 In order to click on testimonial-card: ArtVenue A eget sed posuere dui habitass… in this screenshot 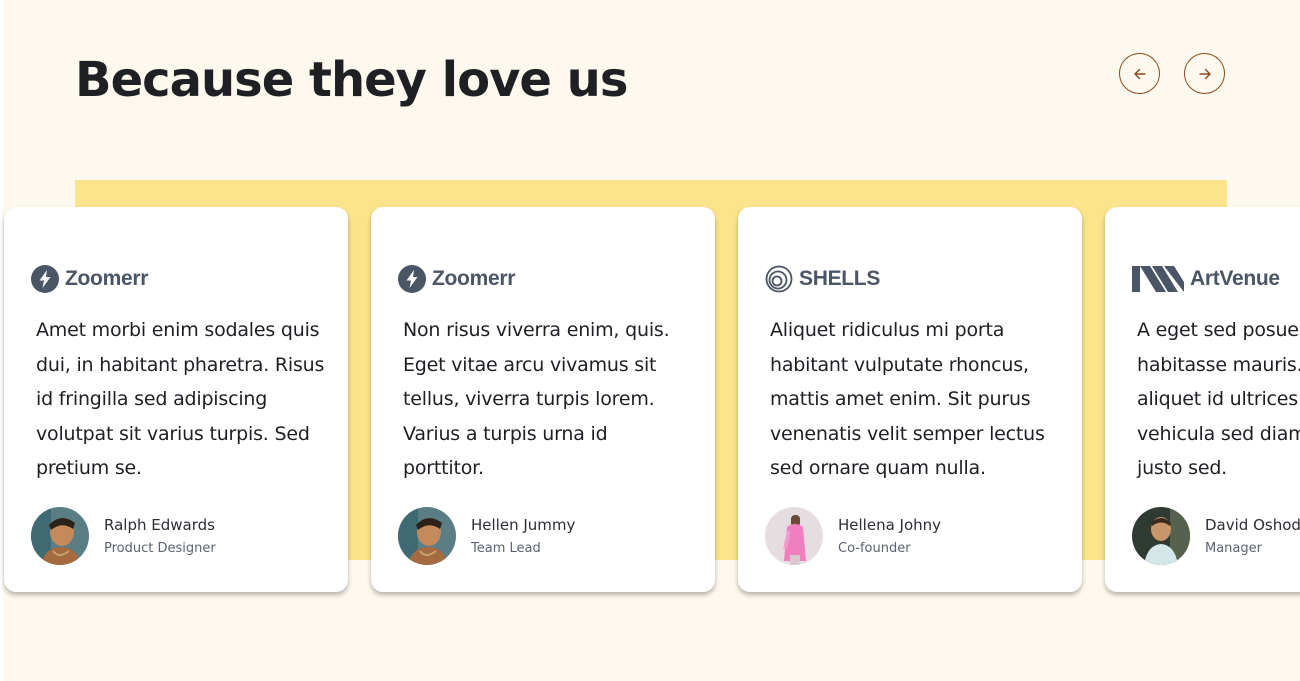, I will do `click(1202, 399)`.